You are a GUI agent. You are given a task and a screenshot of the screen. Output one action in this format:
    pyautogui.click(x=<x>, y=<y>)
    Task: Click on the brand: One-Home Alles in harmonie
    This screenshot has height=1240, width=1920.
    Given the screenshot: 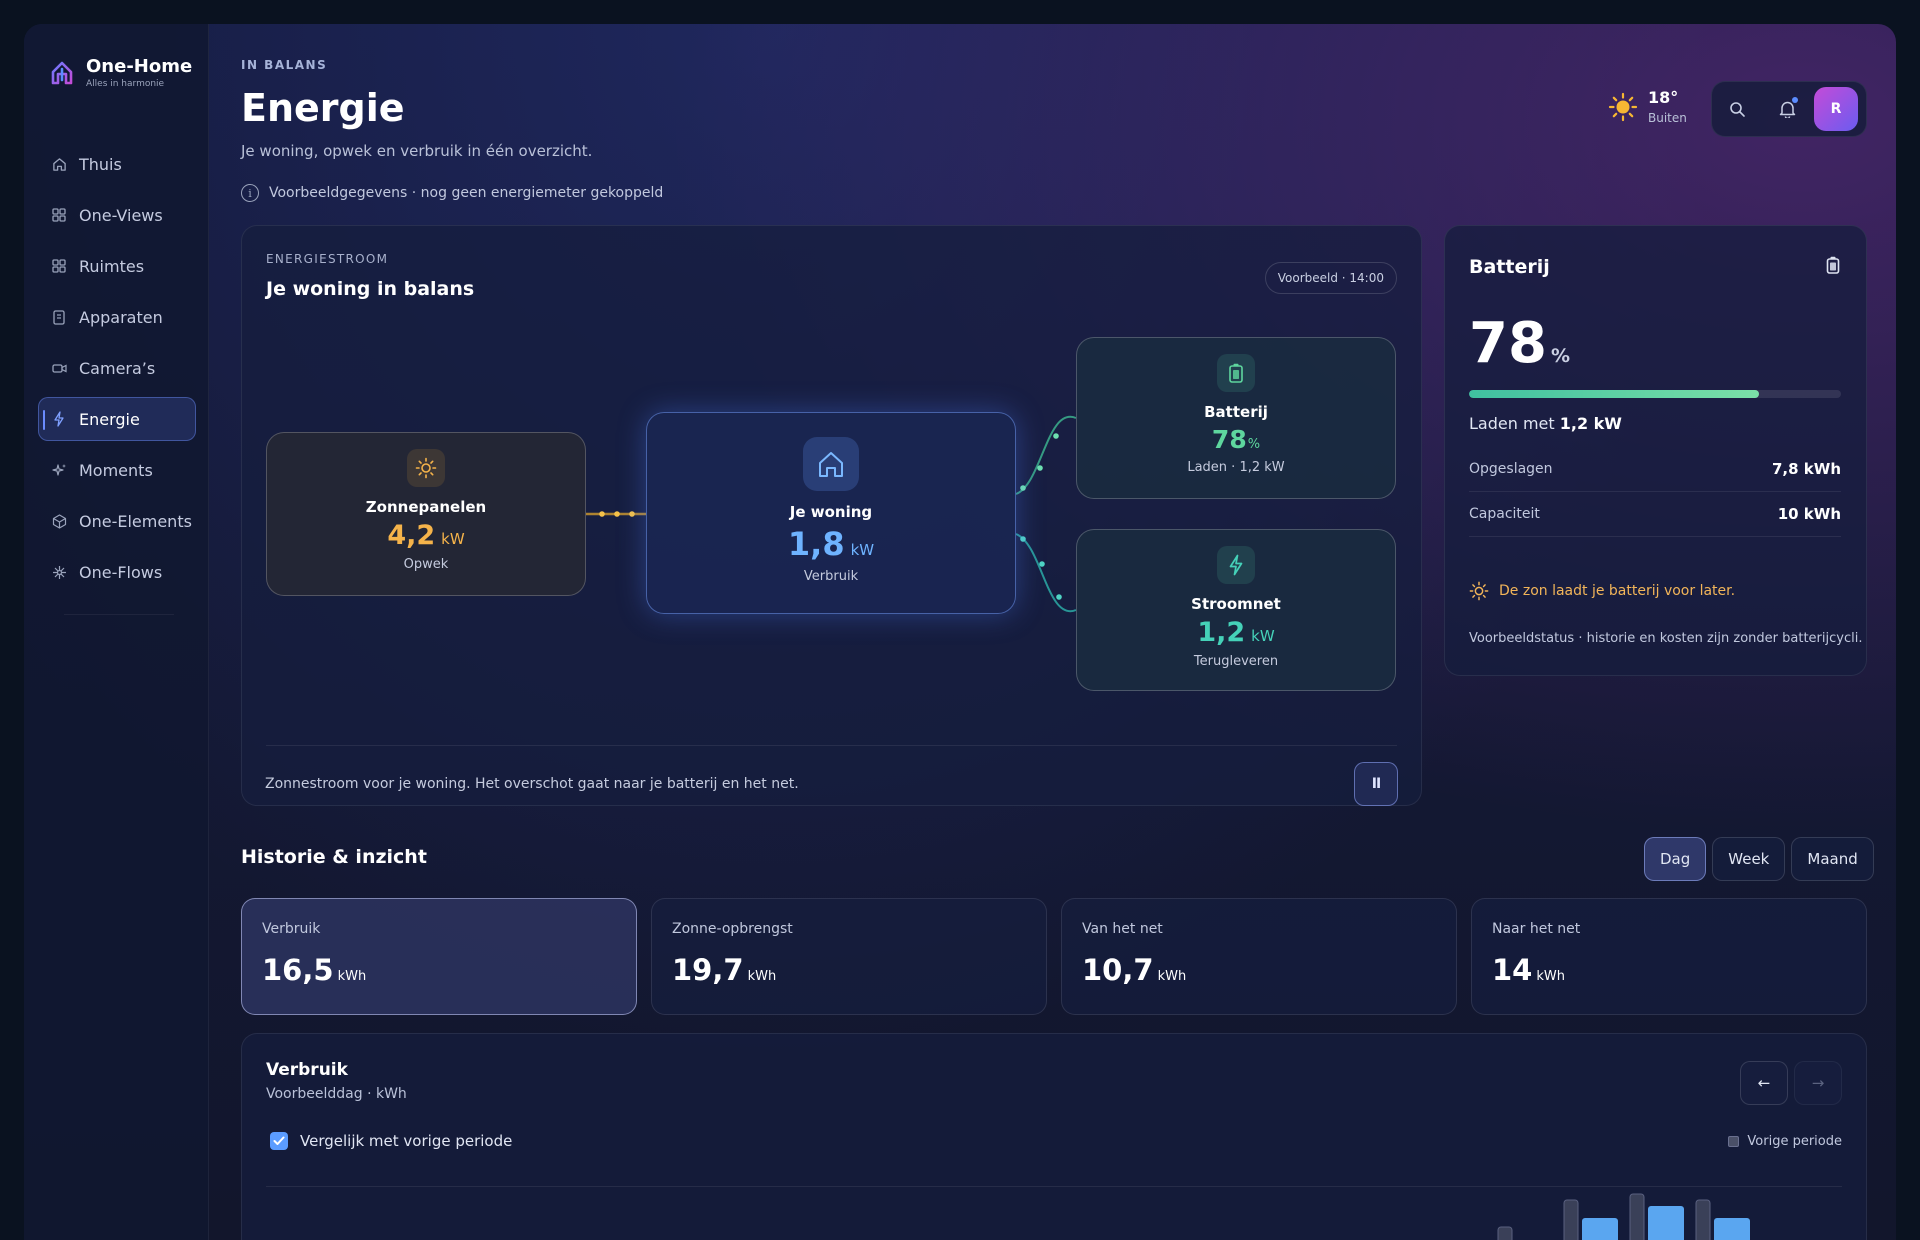 What is the action you would take?
    pyautogui.click(x=120, y=72)
    